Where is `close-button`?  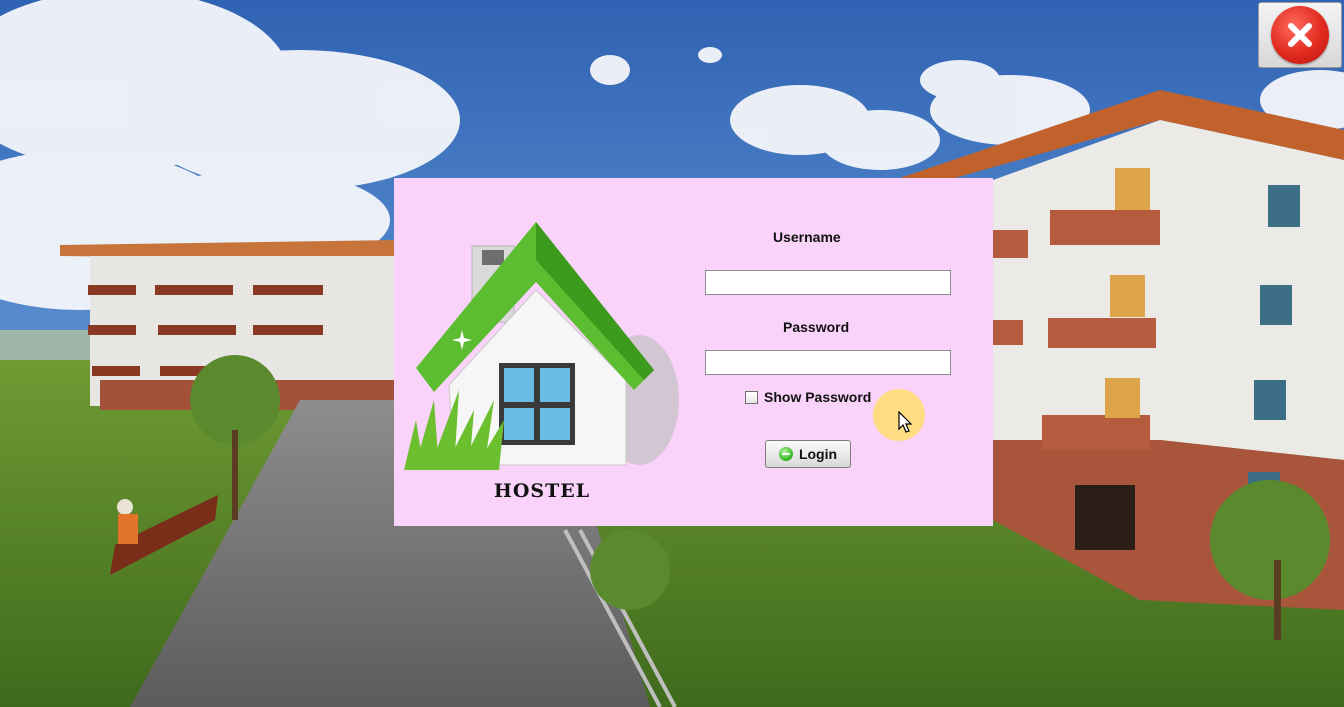
close-button is located at coordinates (1300, 35).